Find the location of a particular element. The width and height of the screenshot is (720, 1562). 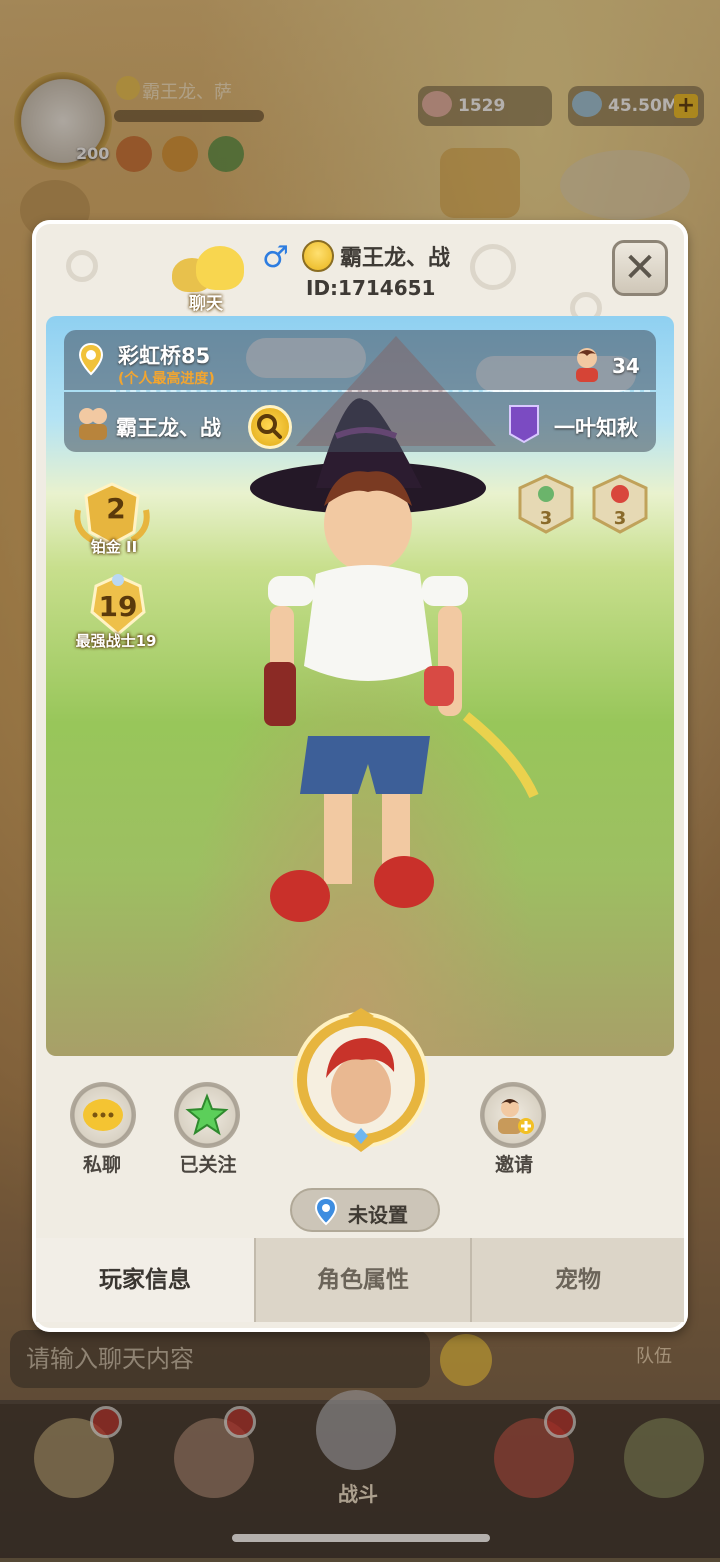

private-chat-label: 私聊 is located at coordinates (102, 1163).